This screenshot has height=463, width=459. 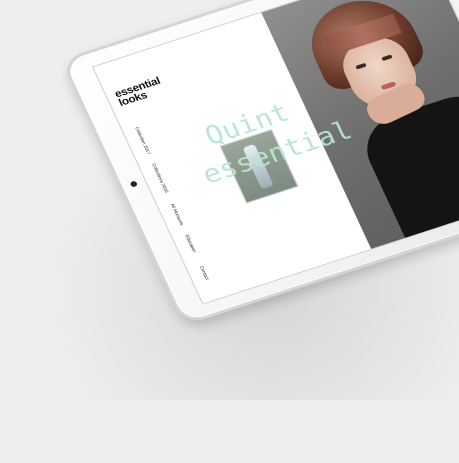 I want to click on menu-item-education: Education, so click(x=190, y=243).